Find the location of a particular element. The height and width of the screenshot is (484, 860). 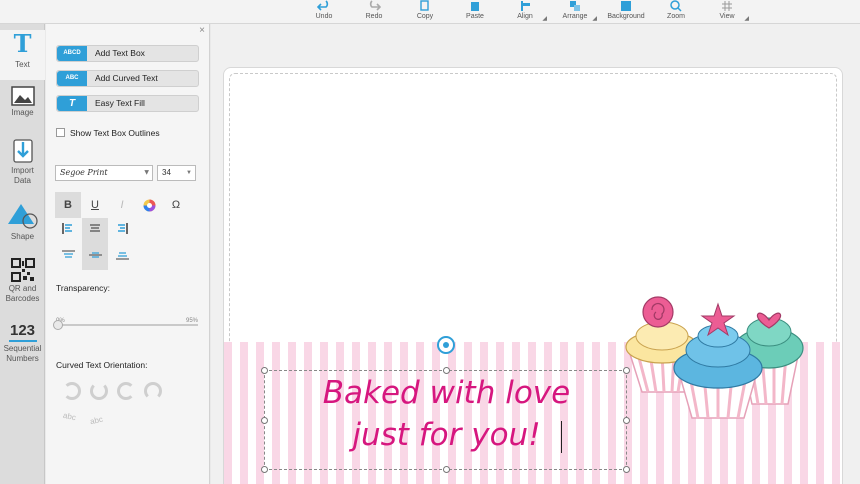

rail-text-label: Text is located at coordinates (22, 64).